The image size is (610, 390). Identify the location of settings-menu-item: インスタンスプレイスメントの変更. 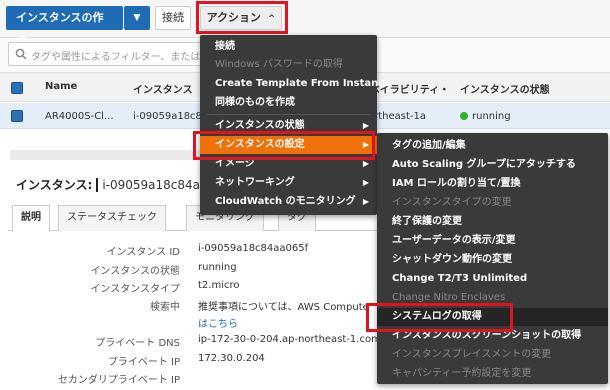
(492, 355).